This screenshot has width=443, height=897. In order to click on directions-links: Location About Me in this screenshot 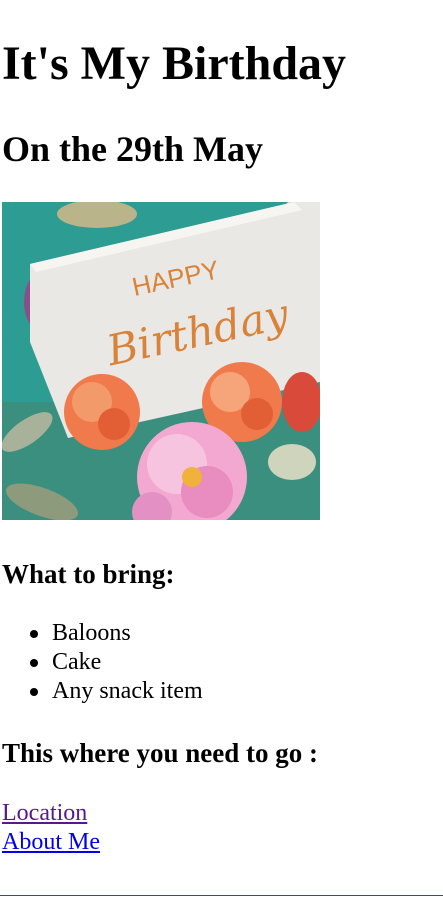, I will do `click(51, 828)`.